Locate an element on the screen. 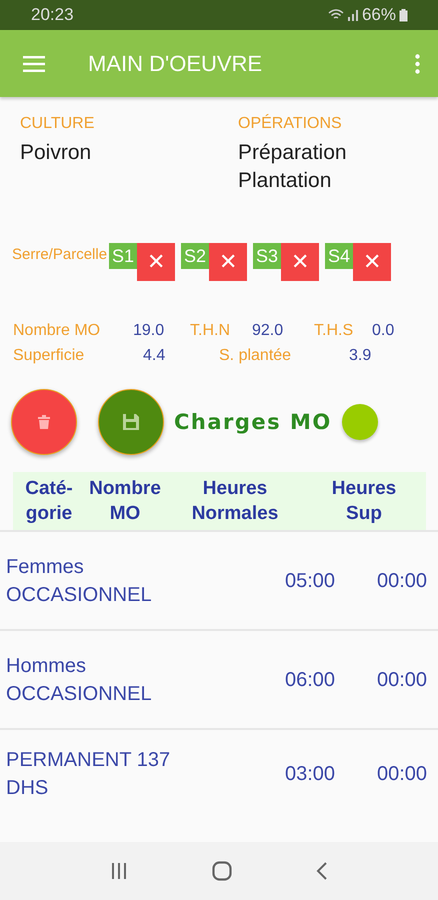 This screenshot has height=900, width=438. stat-value: 4.4 is located at coordinates (154, 355).